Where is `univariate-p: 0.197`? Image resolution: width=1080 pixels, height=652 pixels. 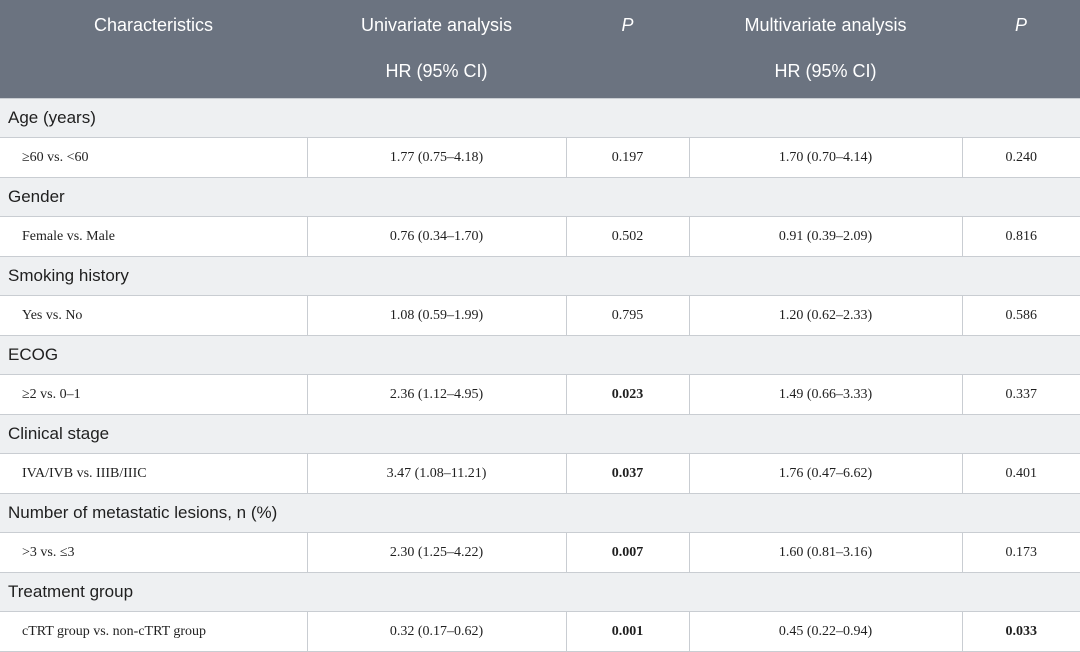 univariate-p: 0.197 is located at coordinates (627, 157).